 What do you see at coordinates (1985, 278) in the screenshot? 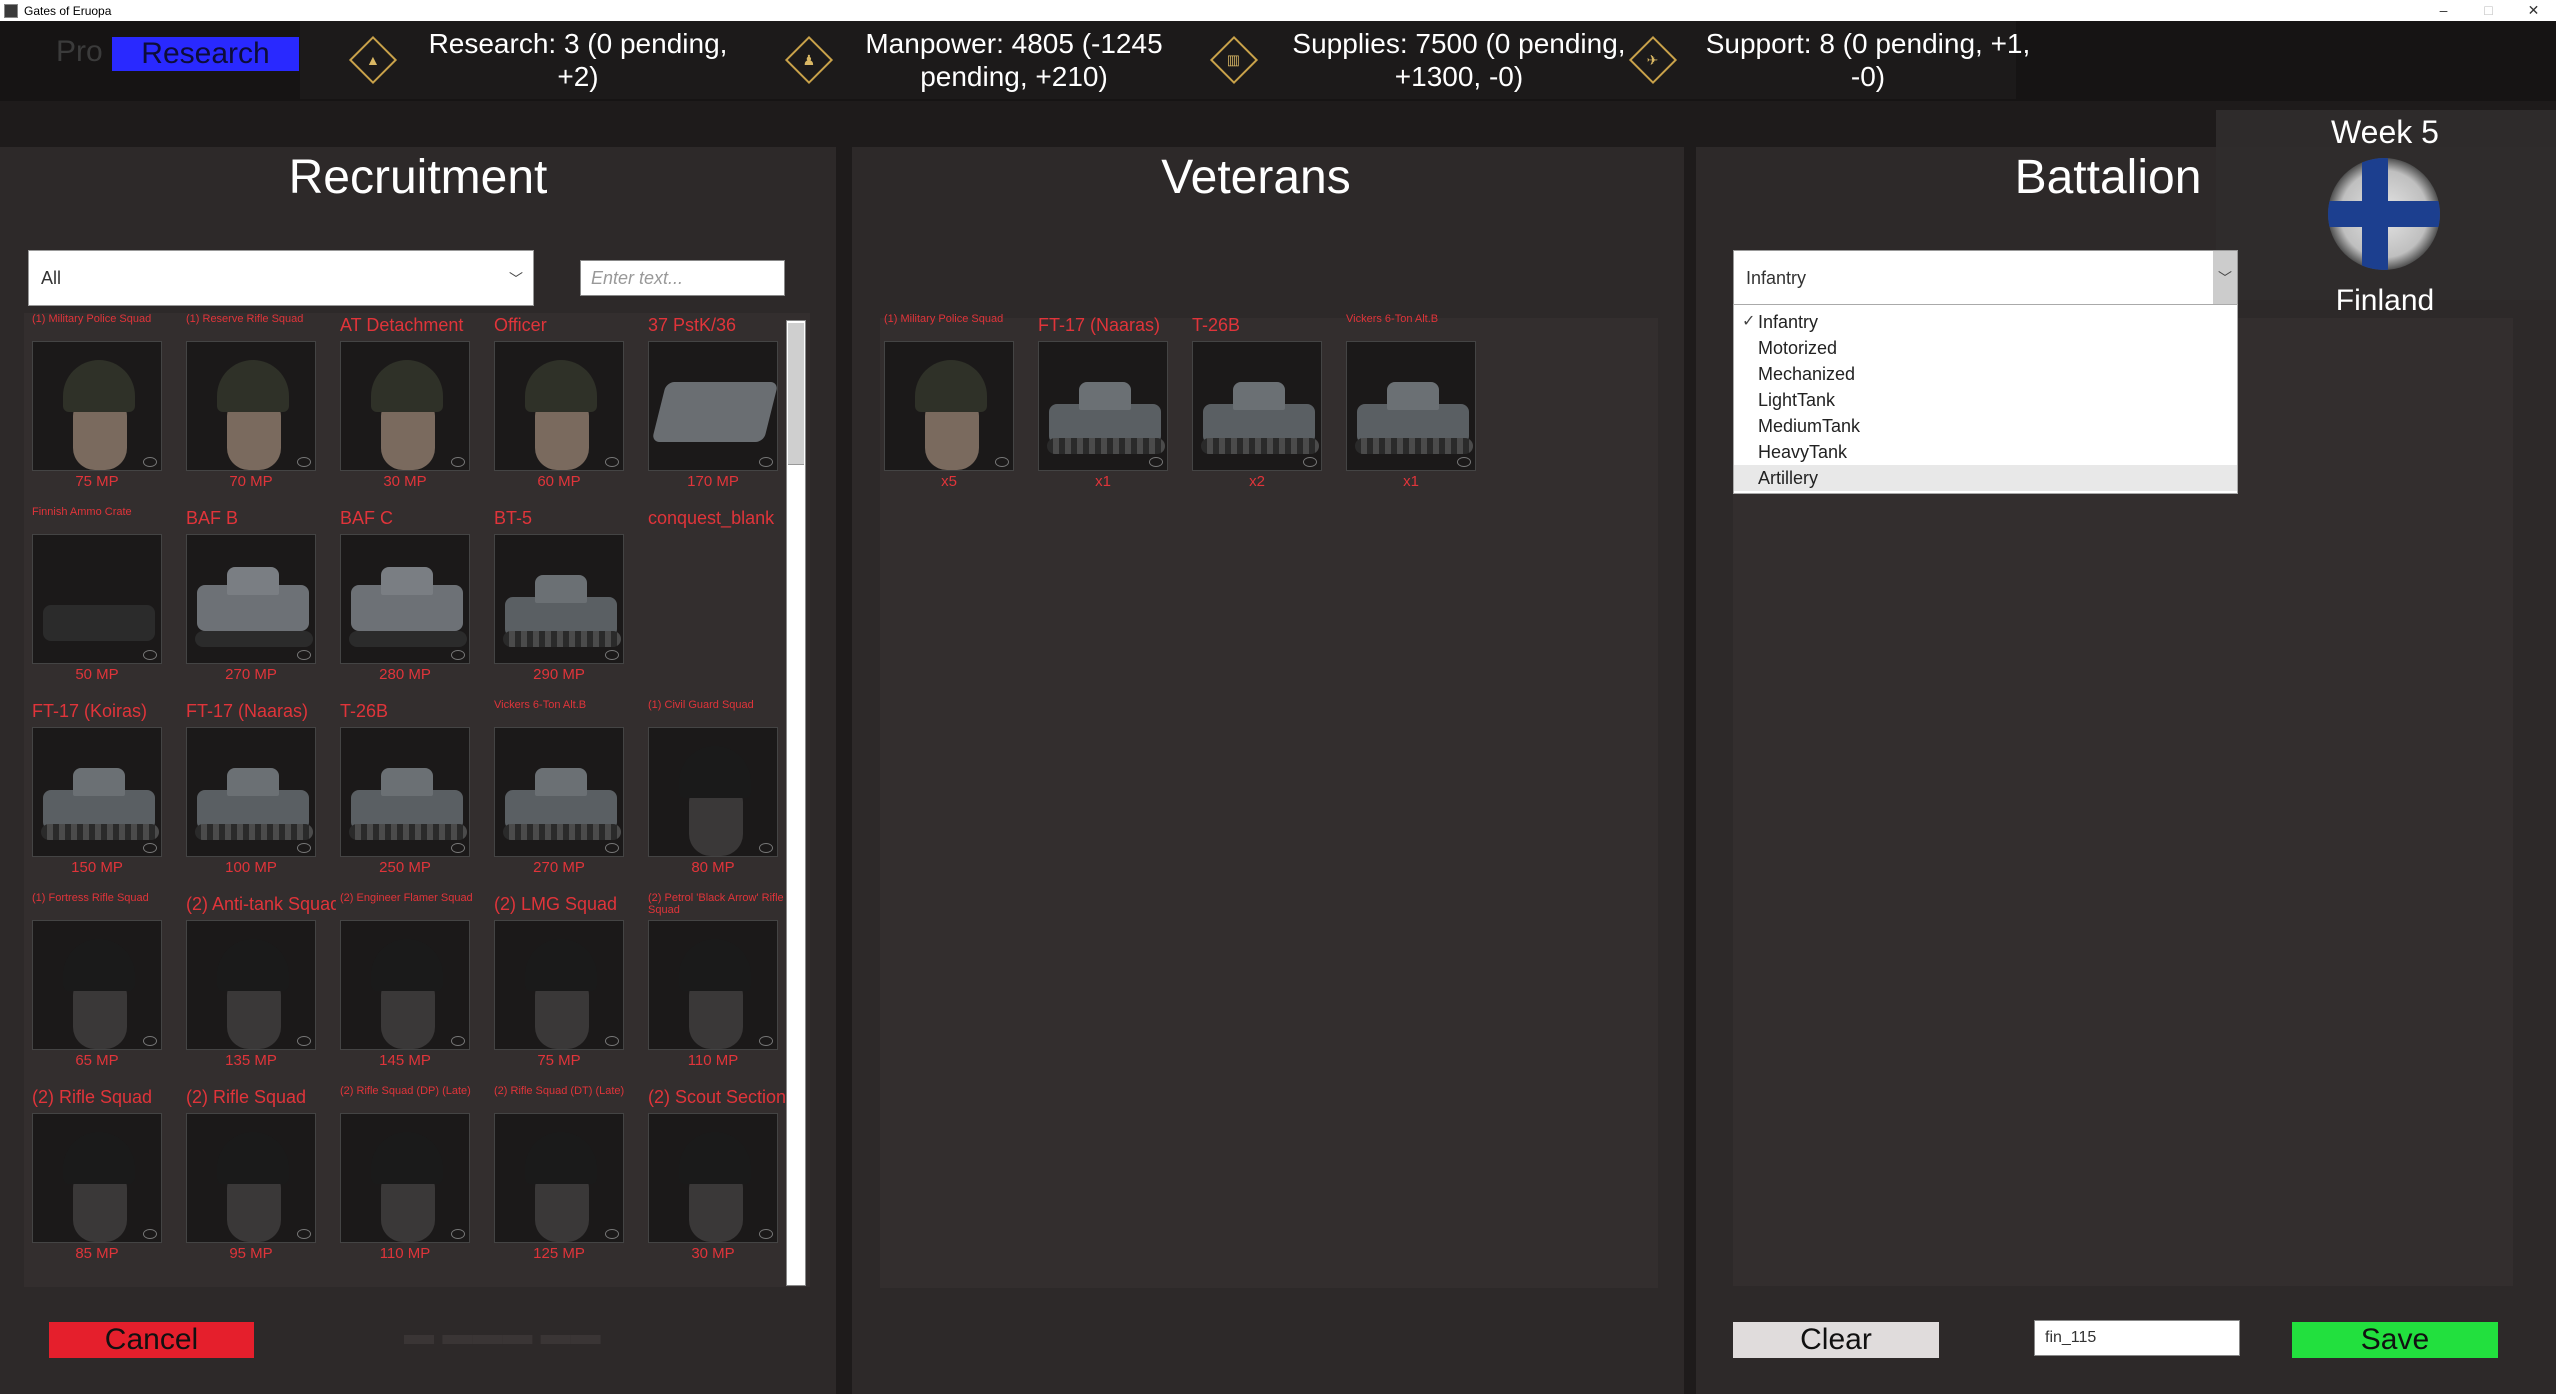
I see `battalion-type-select: Infantry ﹀` at bounding box center [1985, 278].